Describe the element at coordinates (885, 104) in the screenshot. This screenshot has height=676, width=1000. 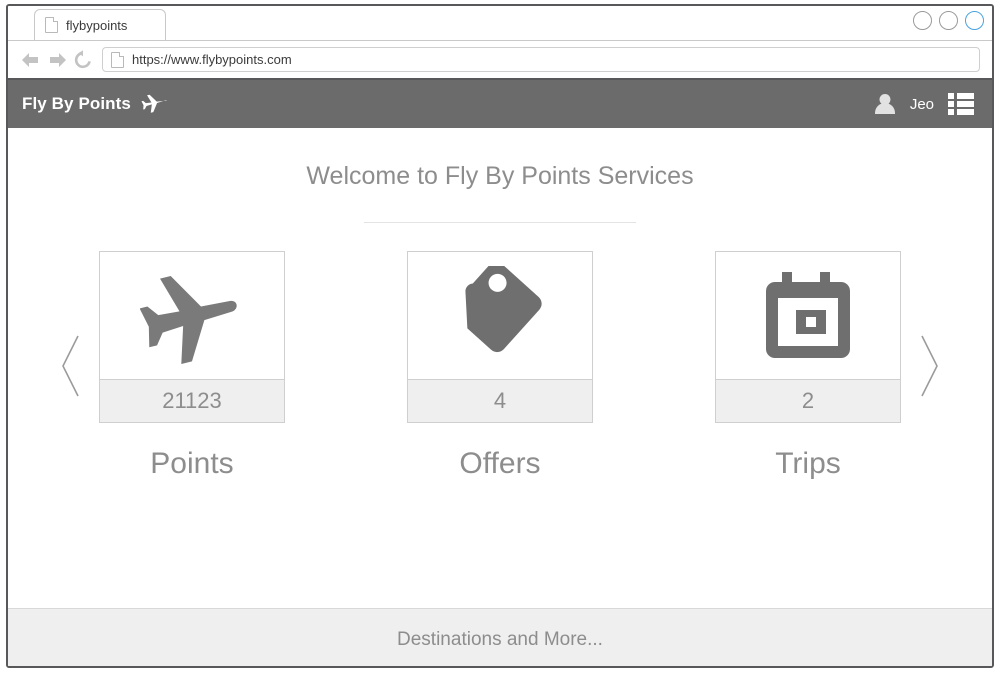
I see `user-avatar-icon` at that location.